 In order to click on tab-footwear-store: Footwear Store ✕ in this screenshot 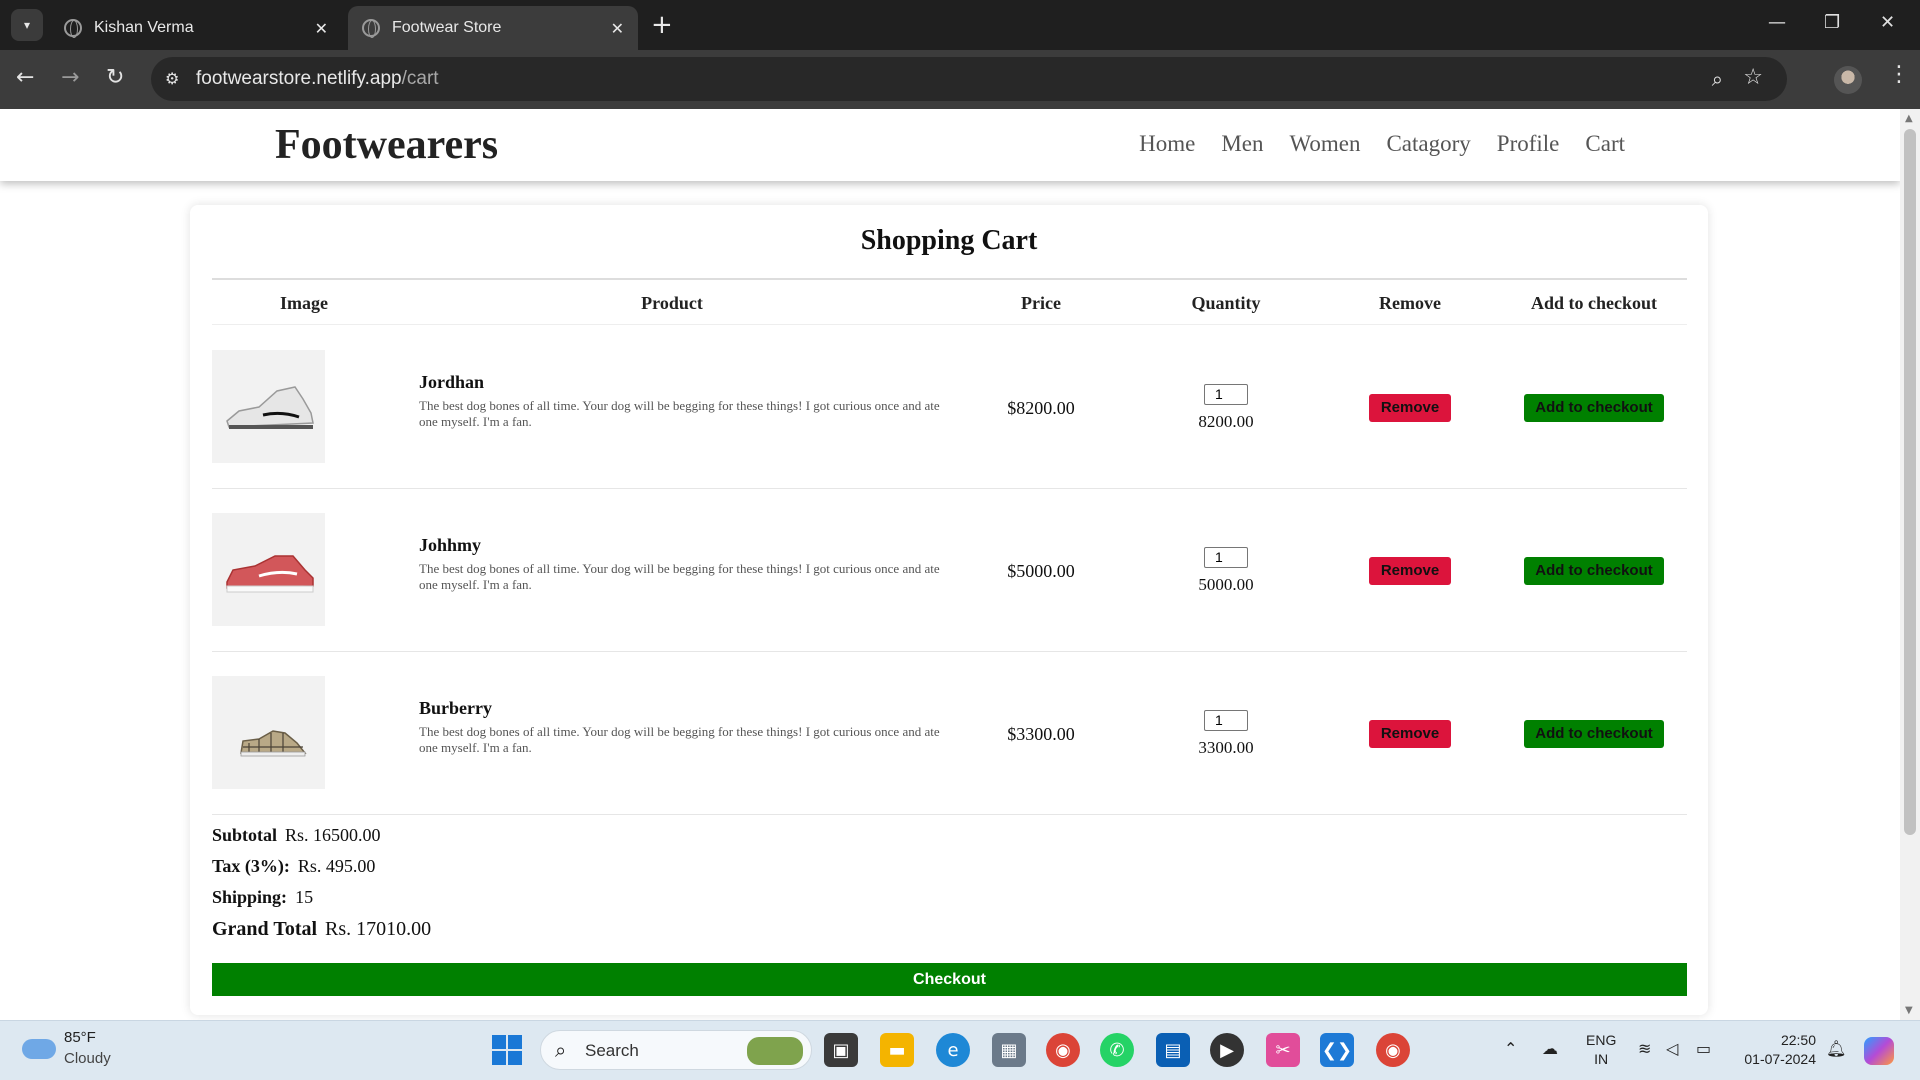, I will do `click(493, 28)`.